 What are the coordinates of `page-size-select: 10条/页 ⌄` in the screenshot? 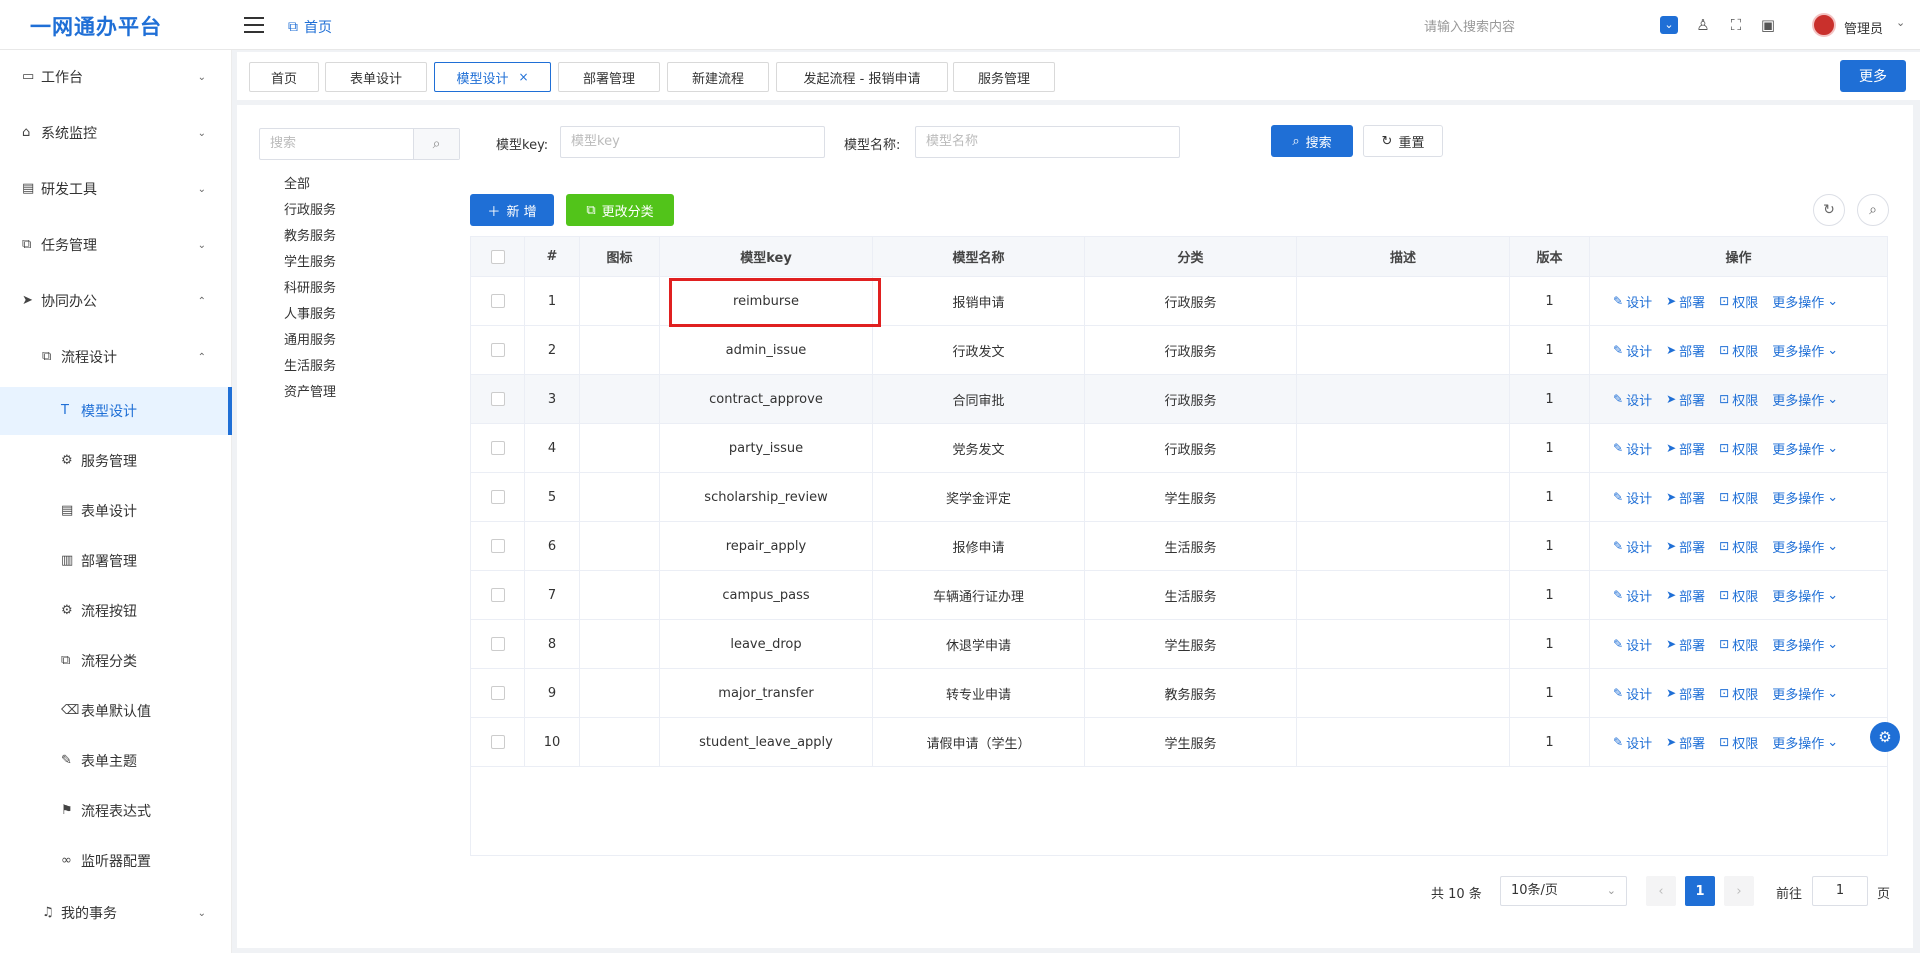 It's located at (1563, 891).